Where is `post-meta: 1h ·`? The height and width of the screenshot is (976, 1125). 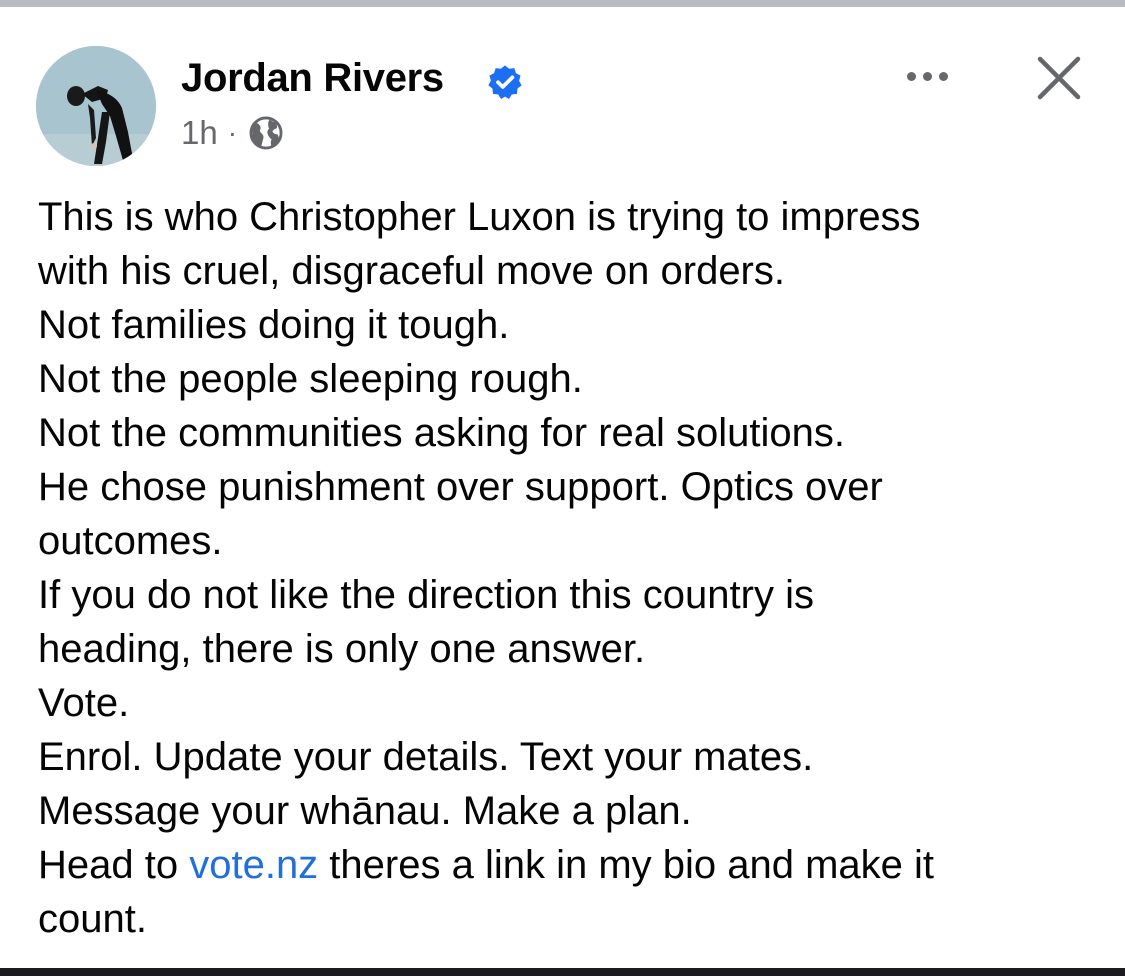 post-meta: 1h · is located at coordinates (233, 133).